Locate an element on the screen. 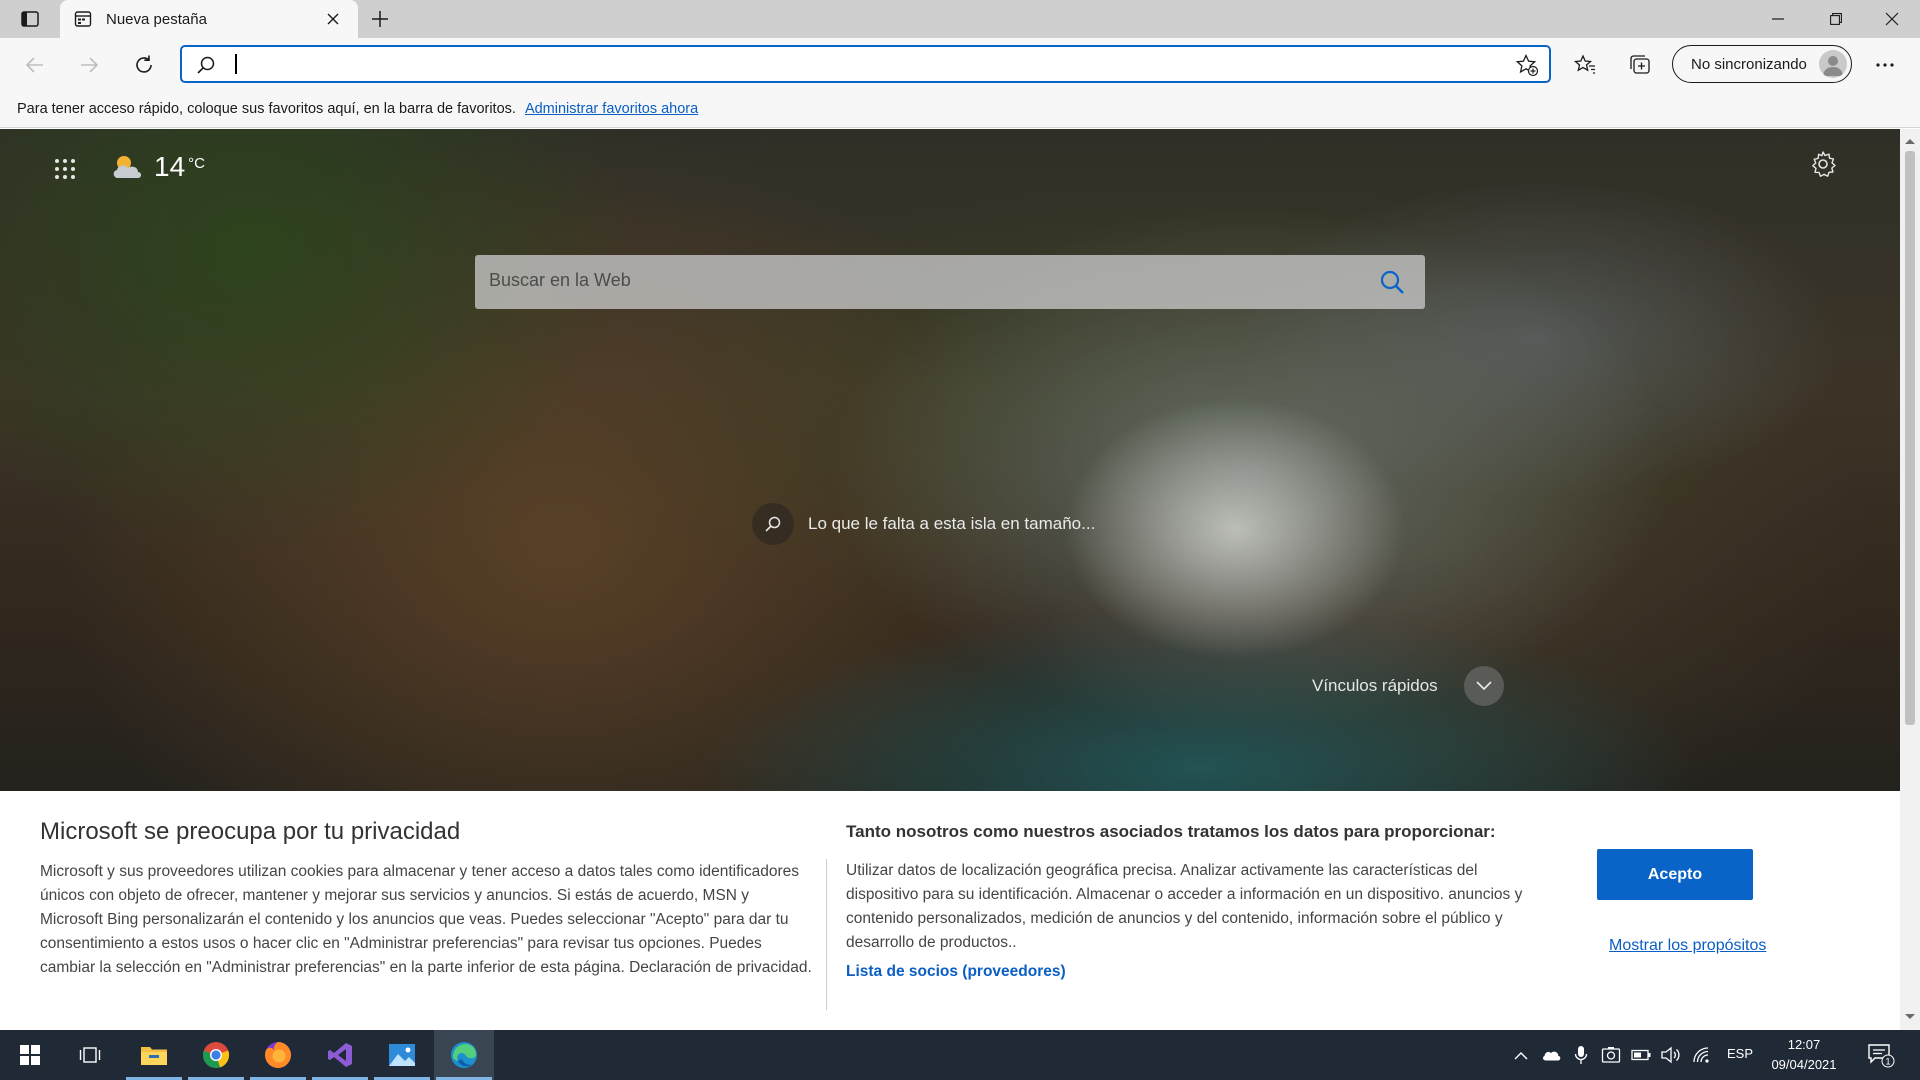 This screenshot has height=1080, width=1920. close-window-button is located at coordinates (1891, 19).